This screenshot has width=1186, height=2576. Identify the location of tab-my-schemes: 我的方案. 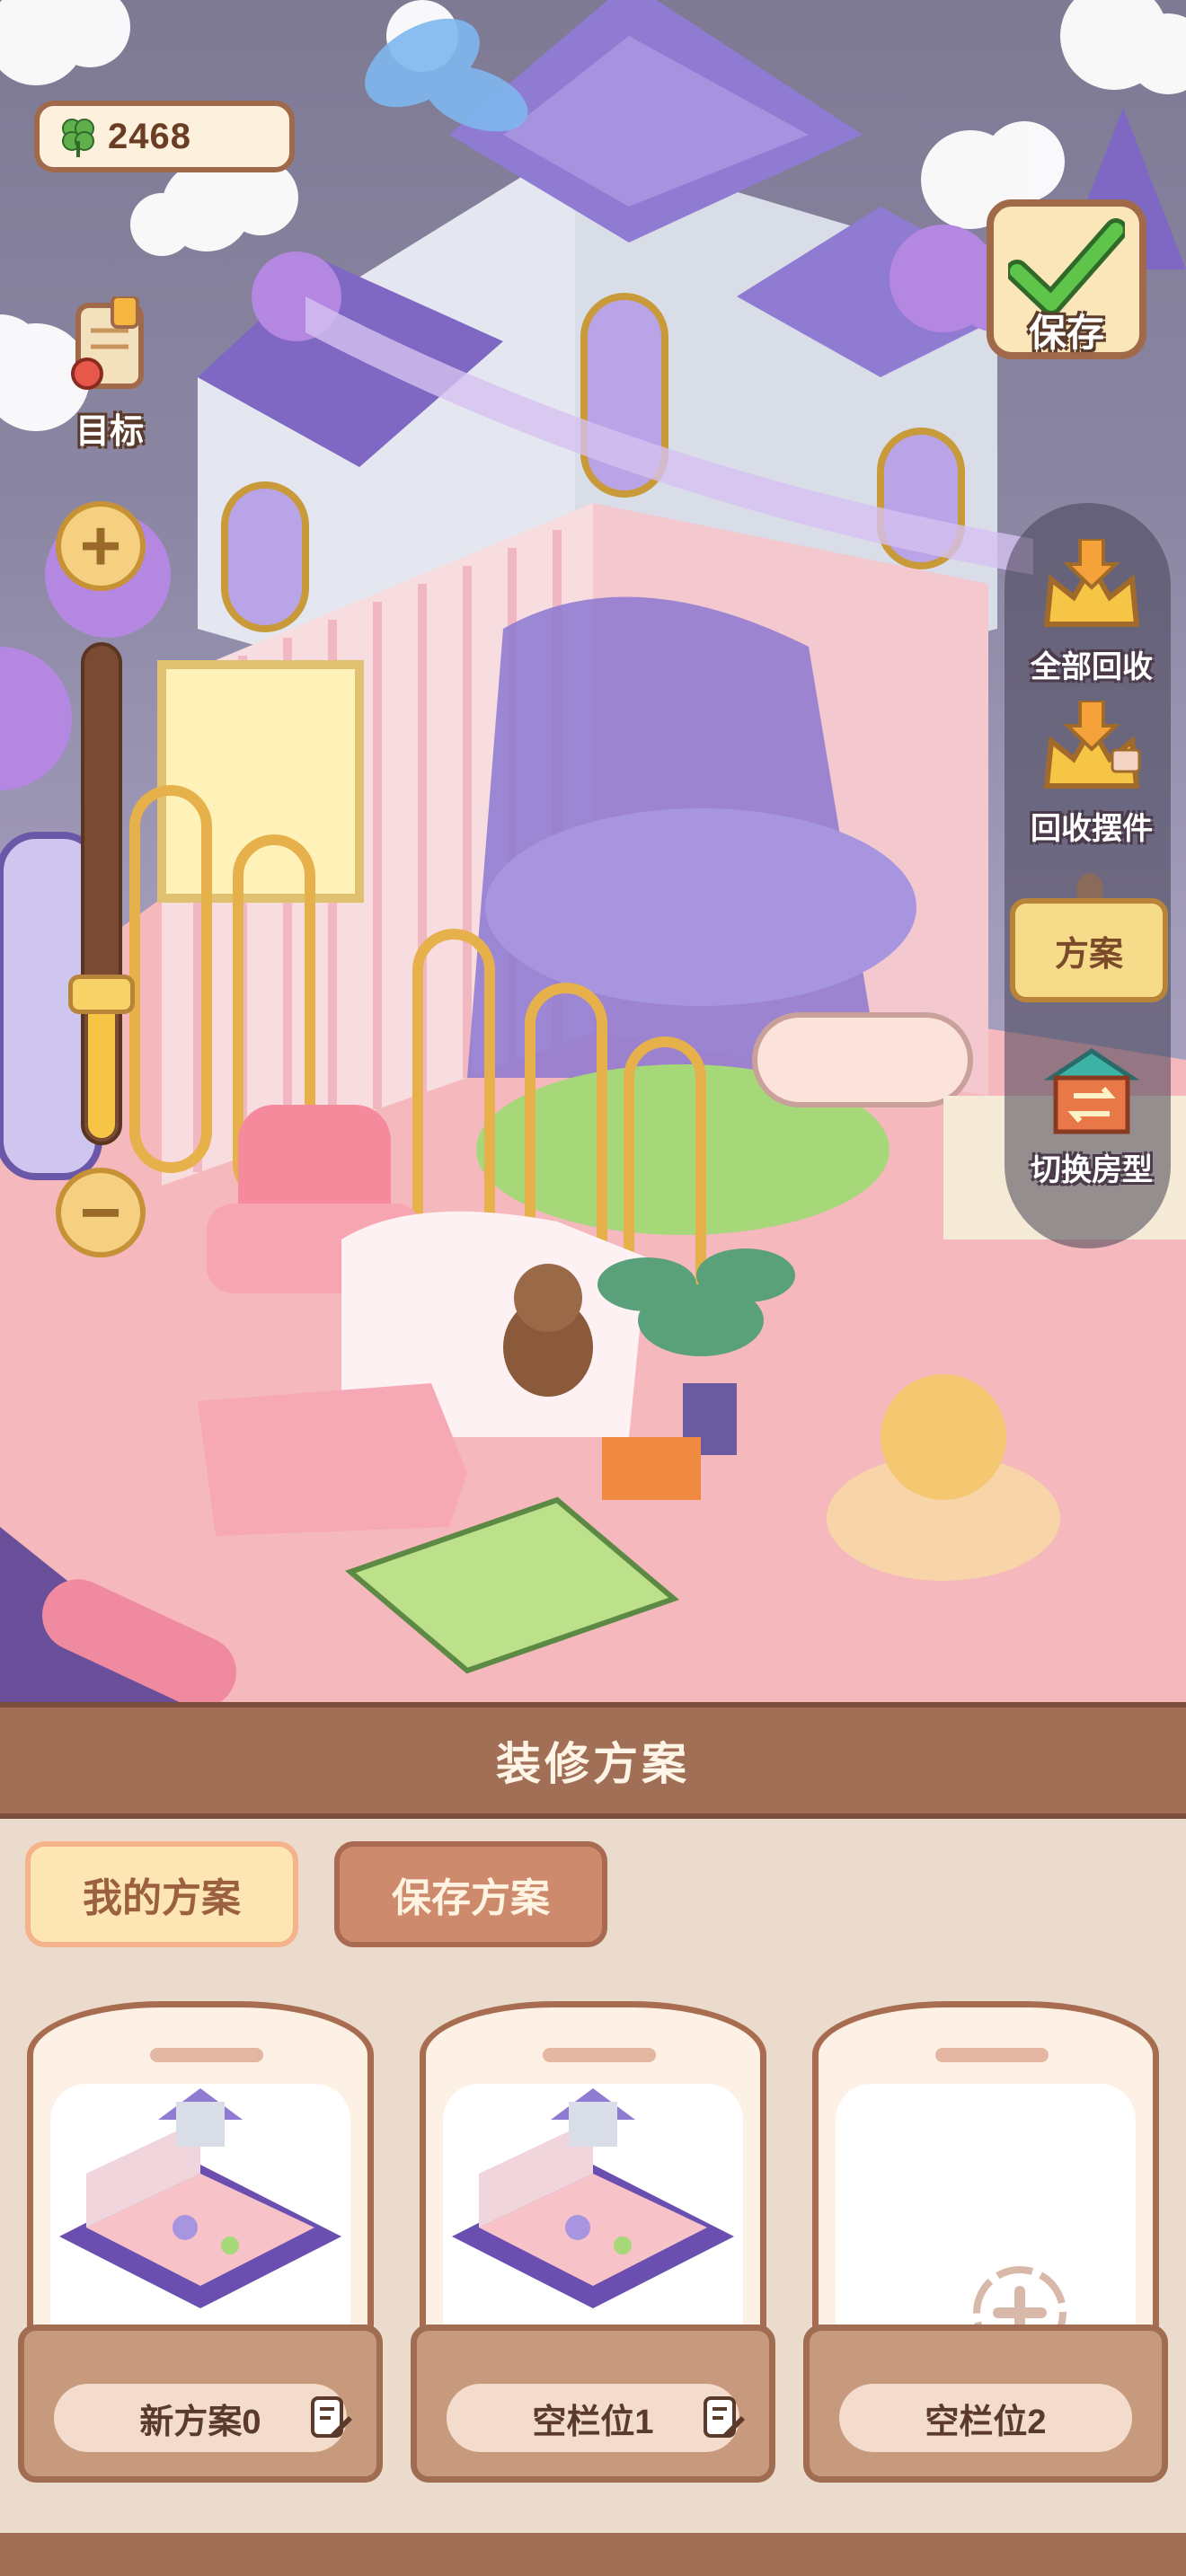
(161, 1894).